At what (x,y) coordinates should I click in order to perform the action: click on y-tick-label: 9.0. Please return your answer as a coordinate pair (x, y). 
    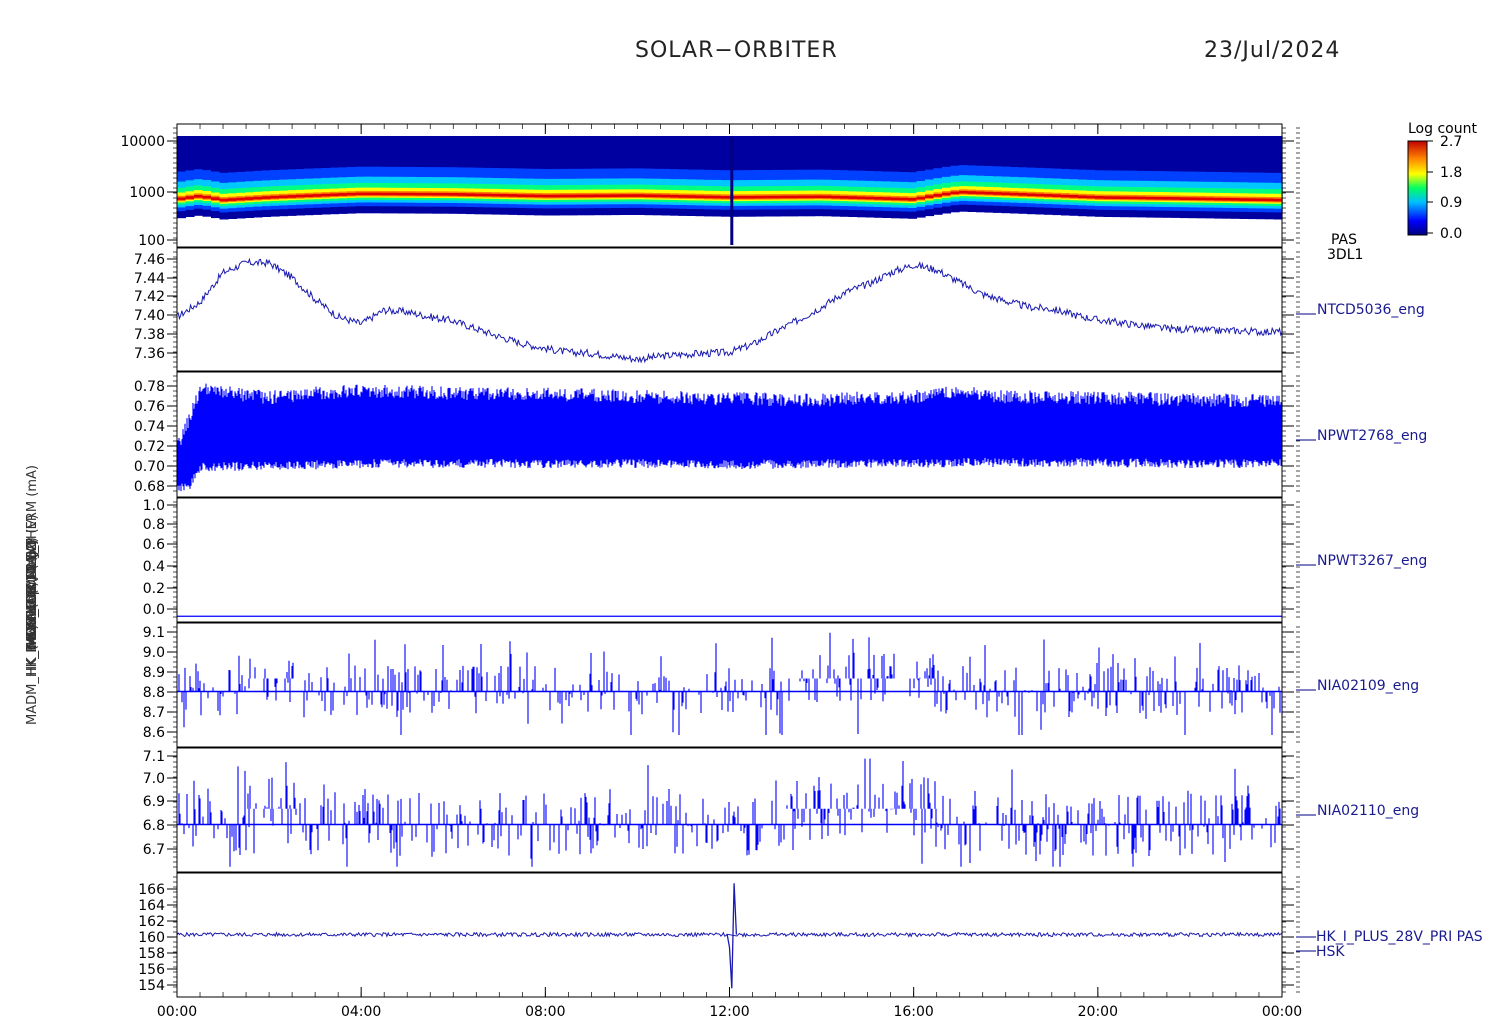
    Looking at the image, I should click on (154, 653).